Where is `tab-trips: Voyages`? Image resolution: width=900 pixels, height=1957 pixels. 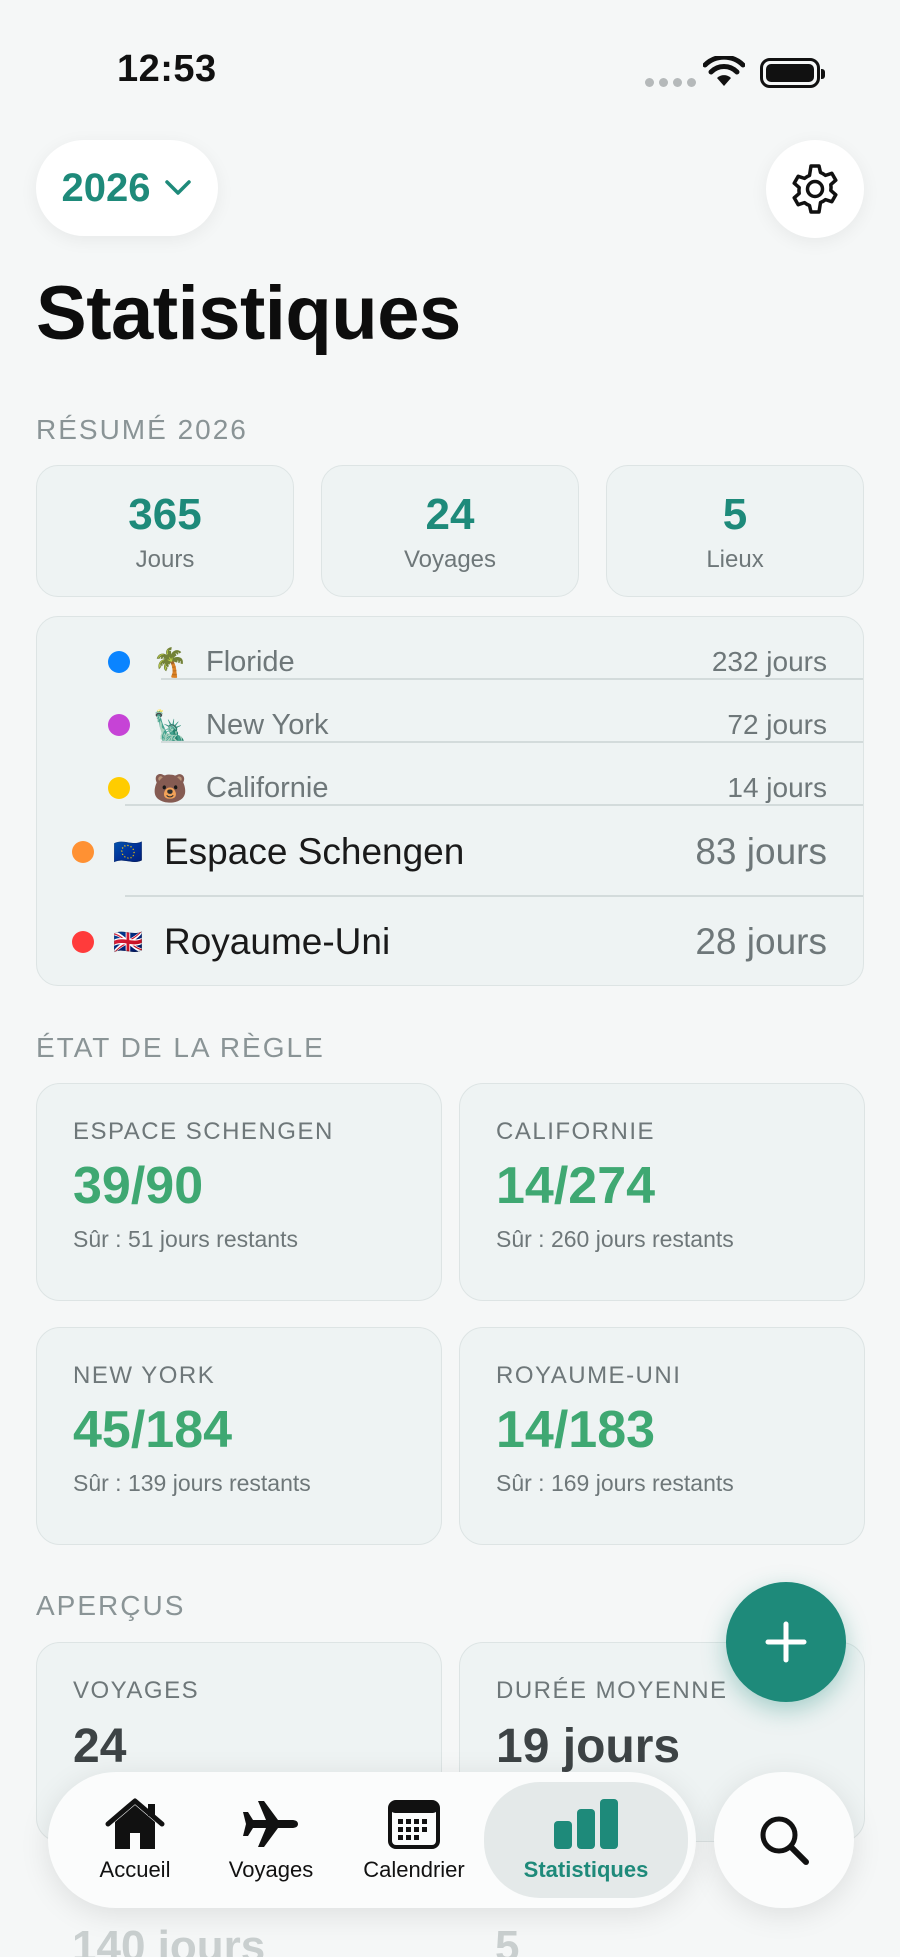 tab-trips: Voyages is located at coordinates (271, 1840).